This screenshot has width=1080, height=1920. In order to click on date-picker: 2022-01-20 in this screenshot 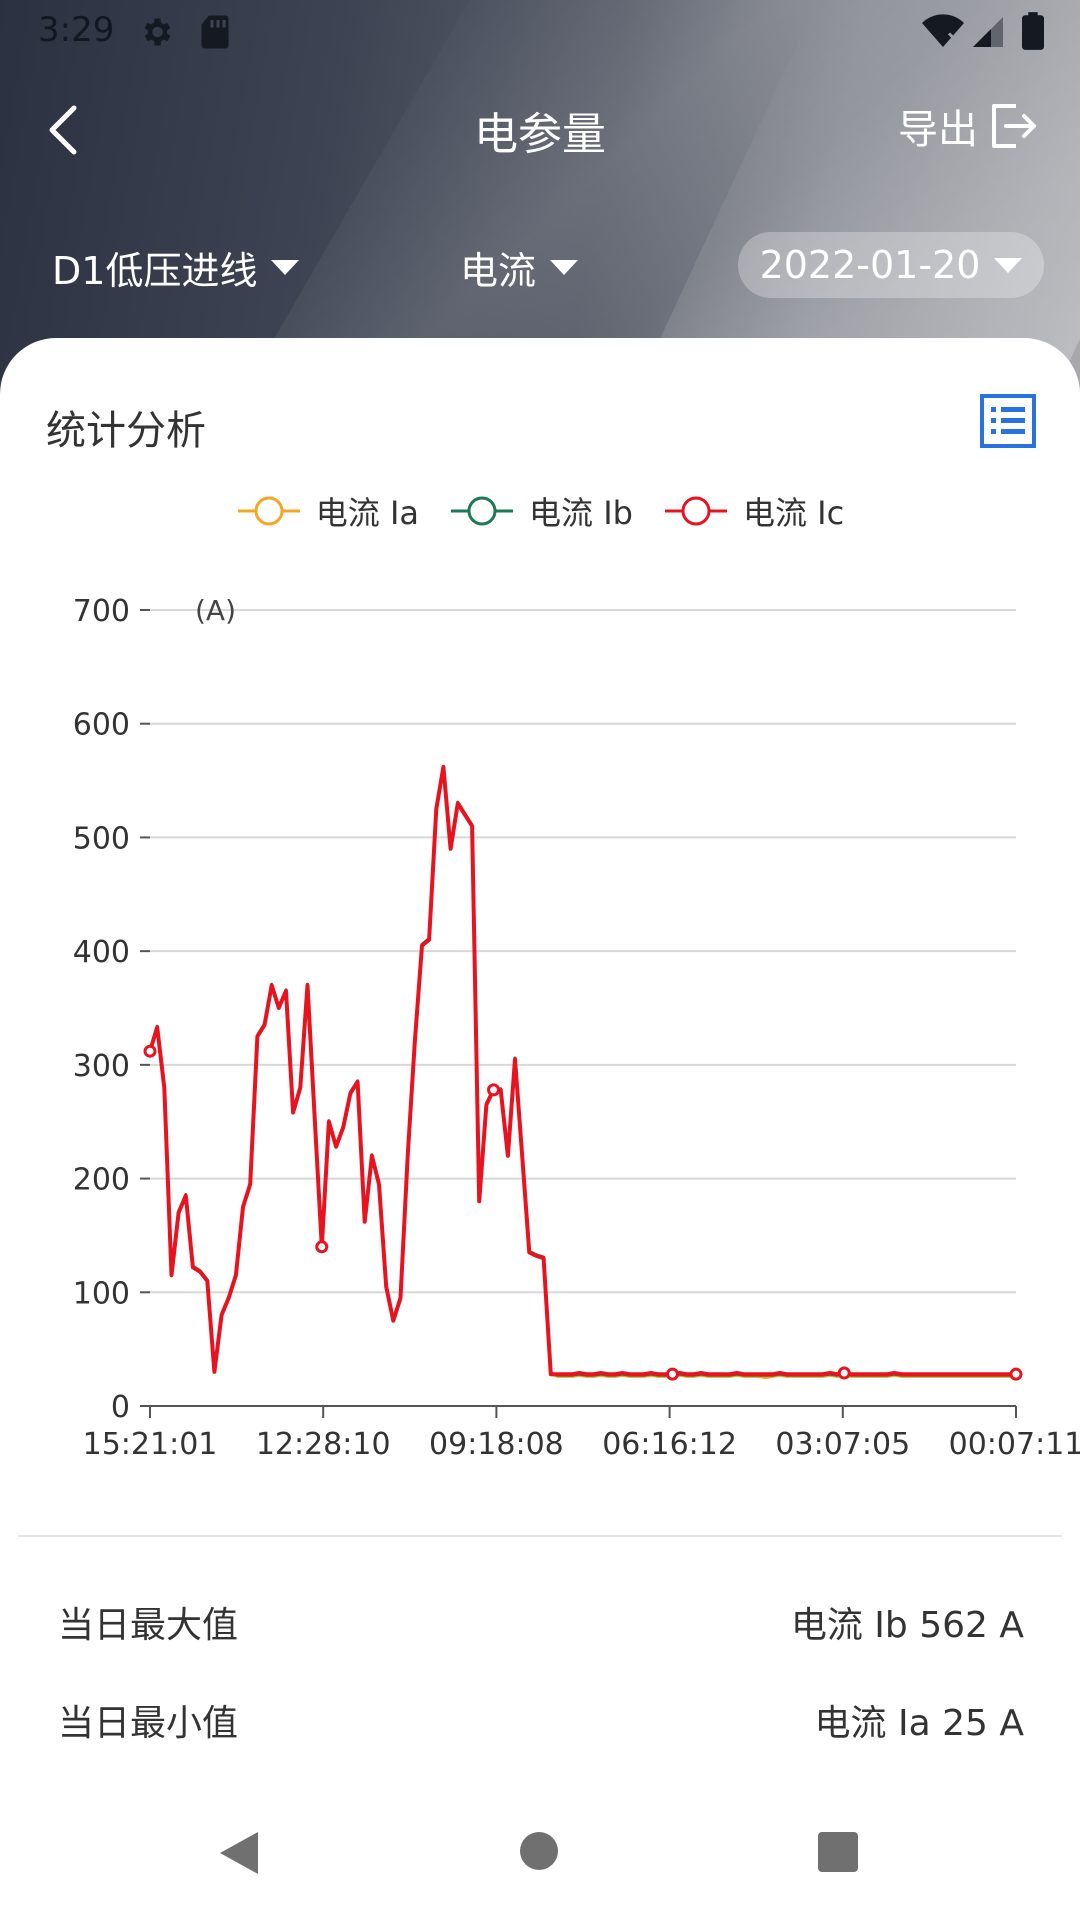, I will do `click(891, 265)`.